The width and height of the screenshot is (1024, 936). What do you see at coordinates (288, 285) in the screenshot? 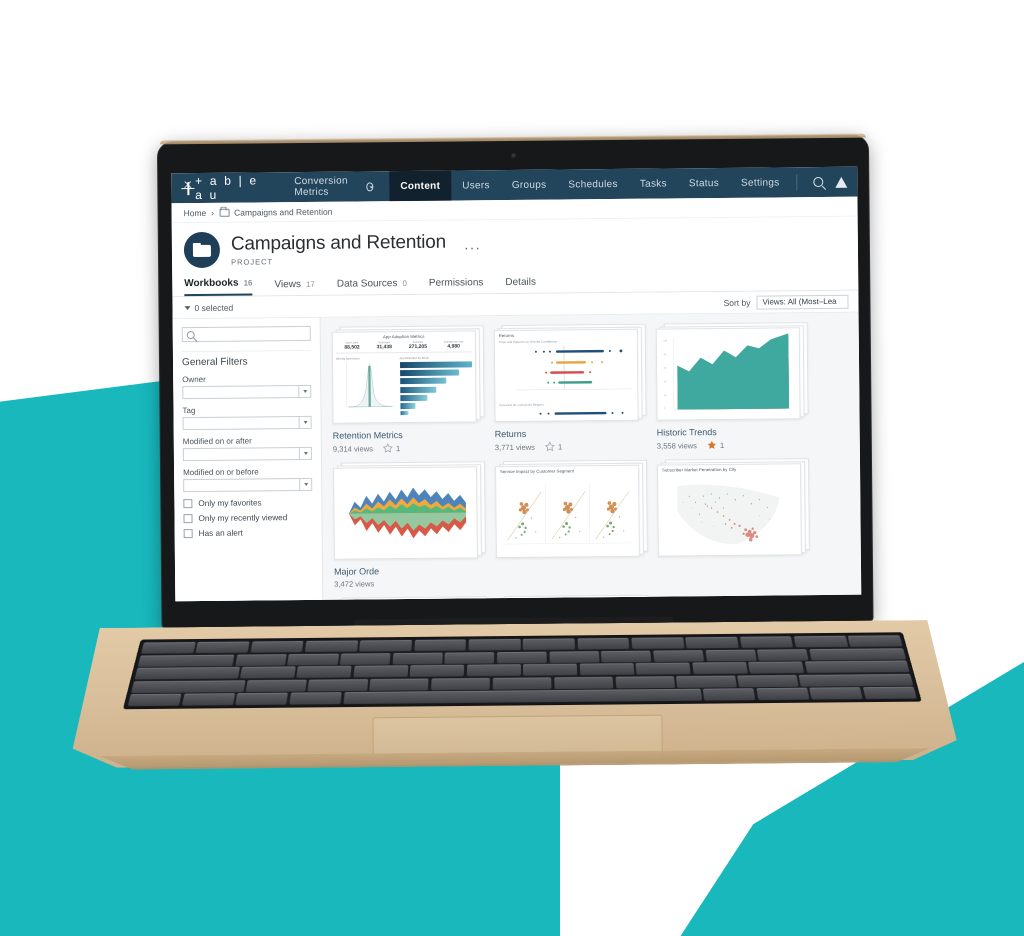
I see `tab-label: Views` at bounding box center [288, 285].